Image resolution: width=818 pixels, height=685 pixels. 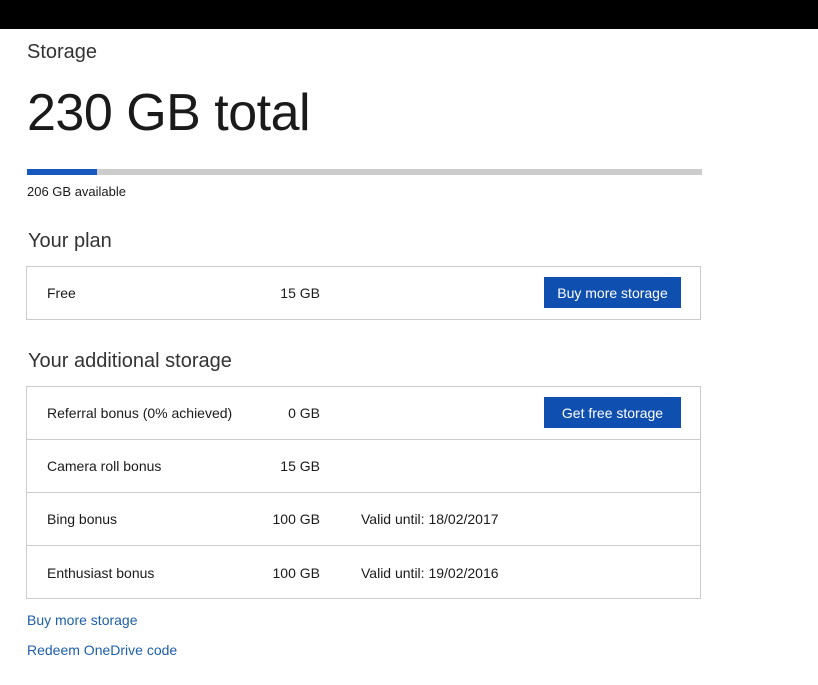 I want to click on storage-row-name: Enthusiast bonus, so click(x=101, y=572).